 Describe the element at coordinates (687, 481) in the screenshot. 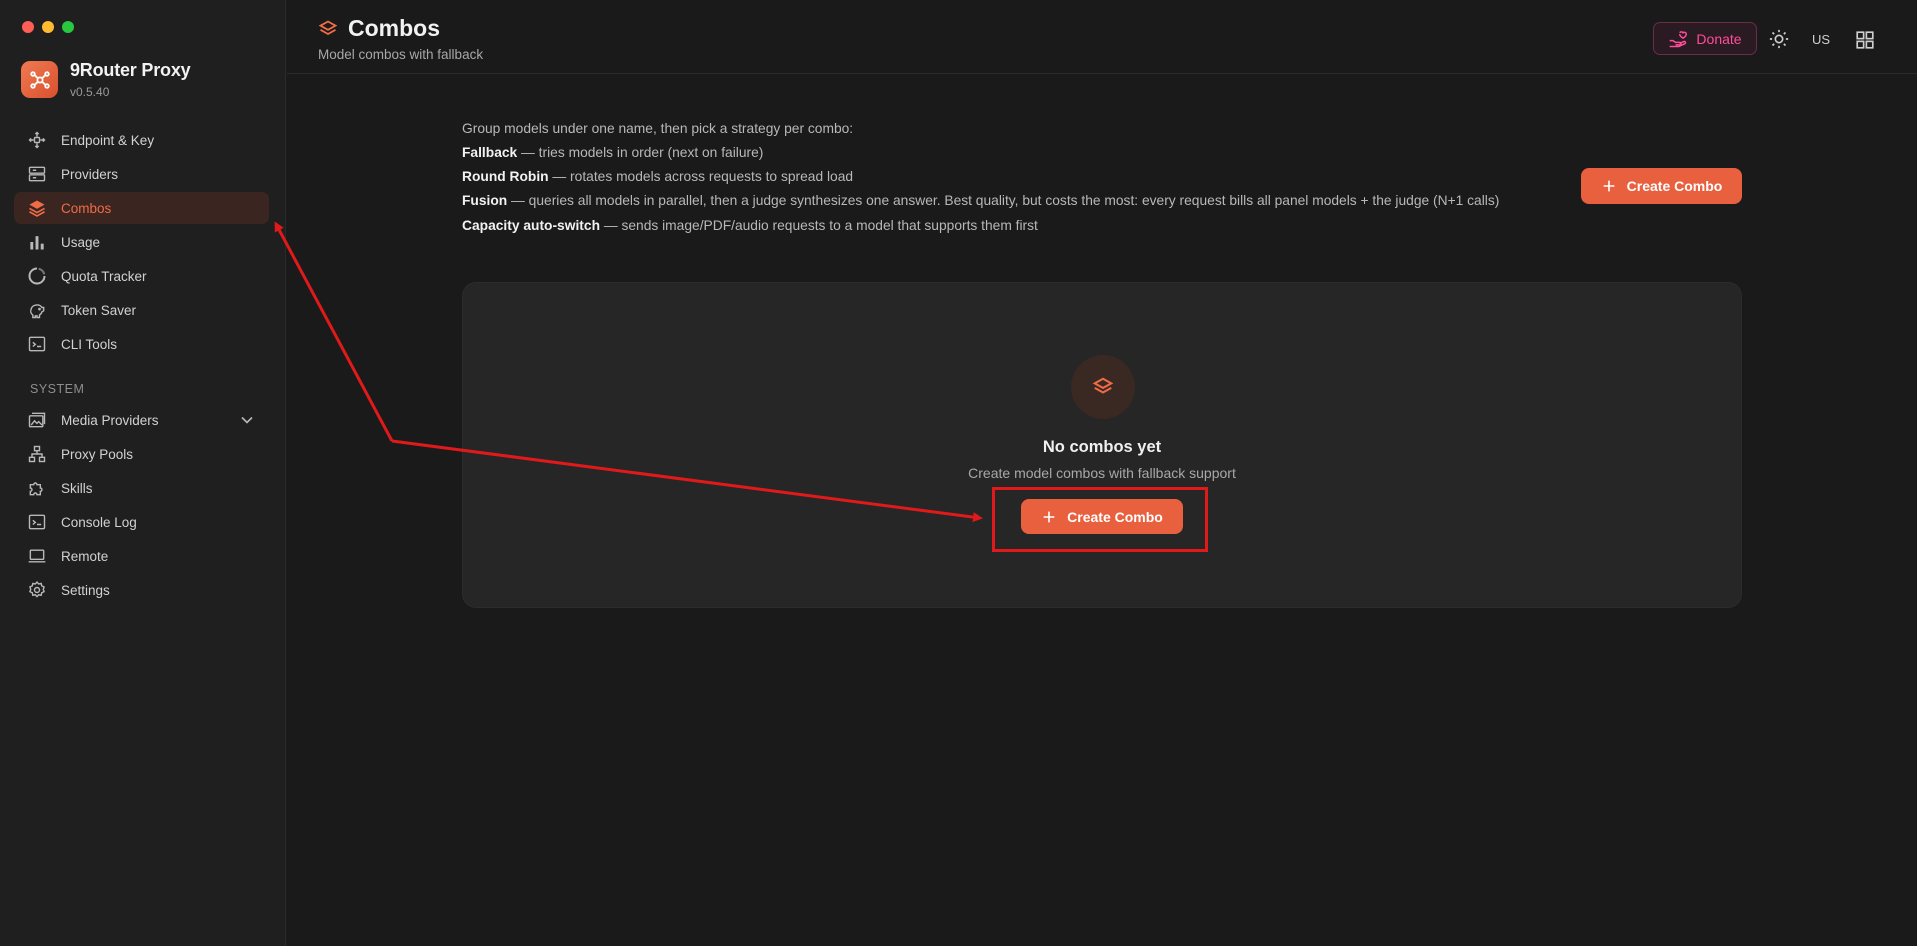

I see `annotation-arrow-to-button` at that location.